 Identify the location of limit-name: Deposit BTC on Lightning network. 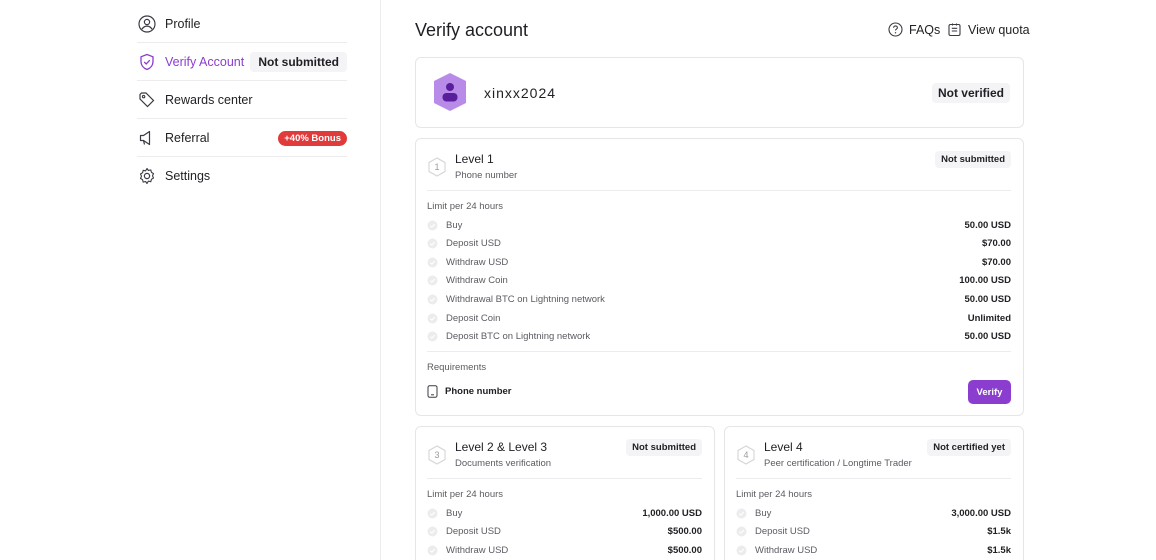
(518, 337).